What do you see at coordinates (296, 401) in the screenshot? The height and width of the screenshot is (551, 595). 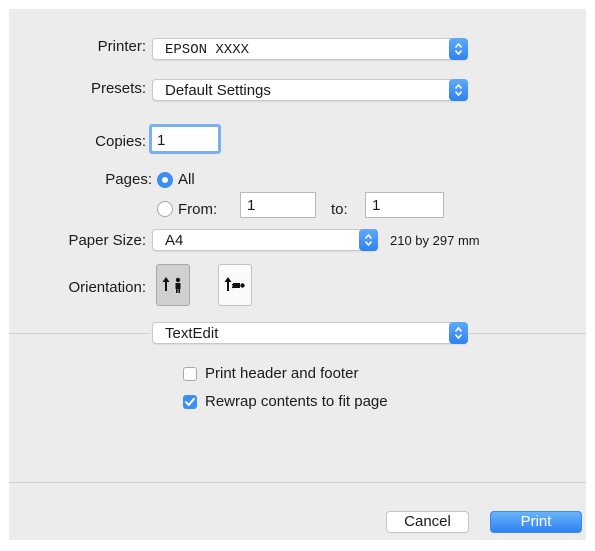 I see `rewrap-contents-label: Rewrap contents to fit page` at bounding box center [296, 401].